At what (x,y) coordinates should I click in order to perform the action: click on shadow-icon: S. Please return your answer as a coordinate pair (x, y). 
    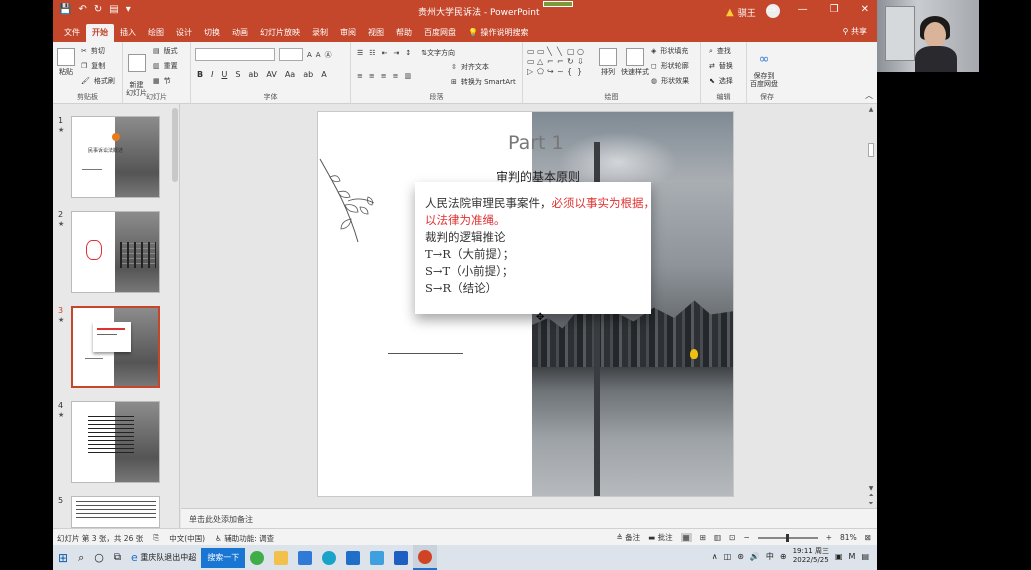
    Looking at the image, I should click on (237, 74).